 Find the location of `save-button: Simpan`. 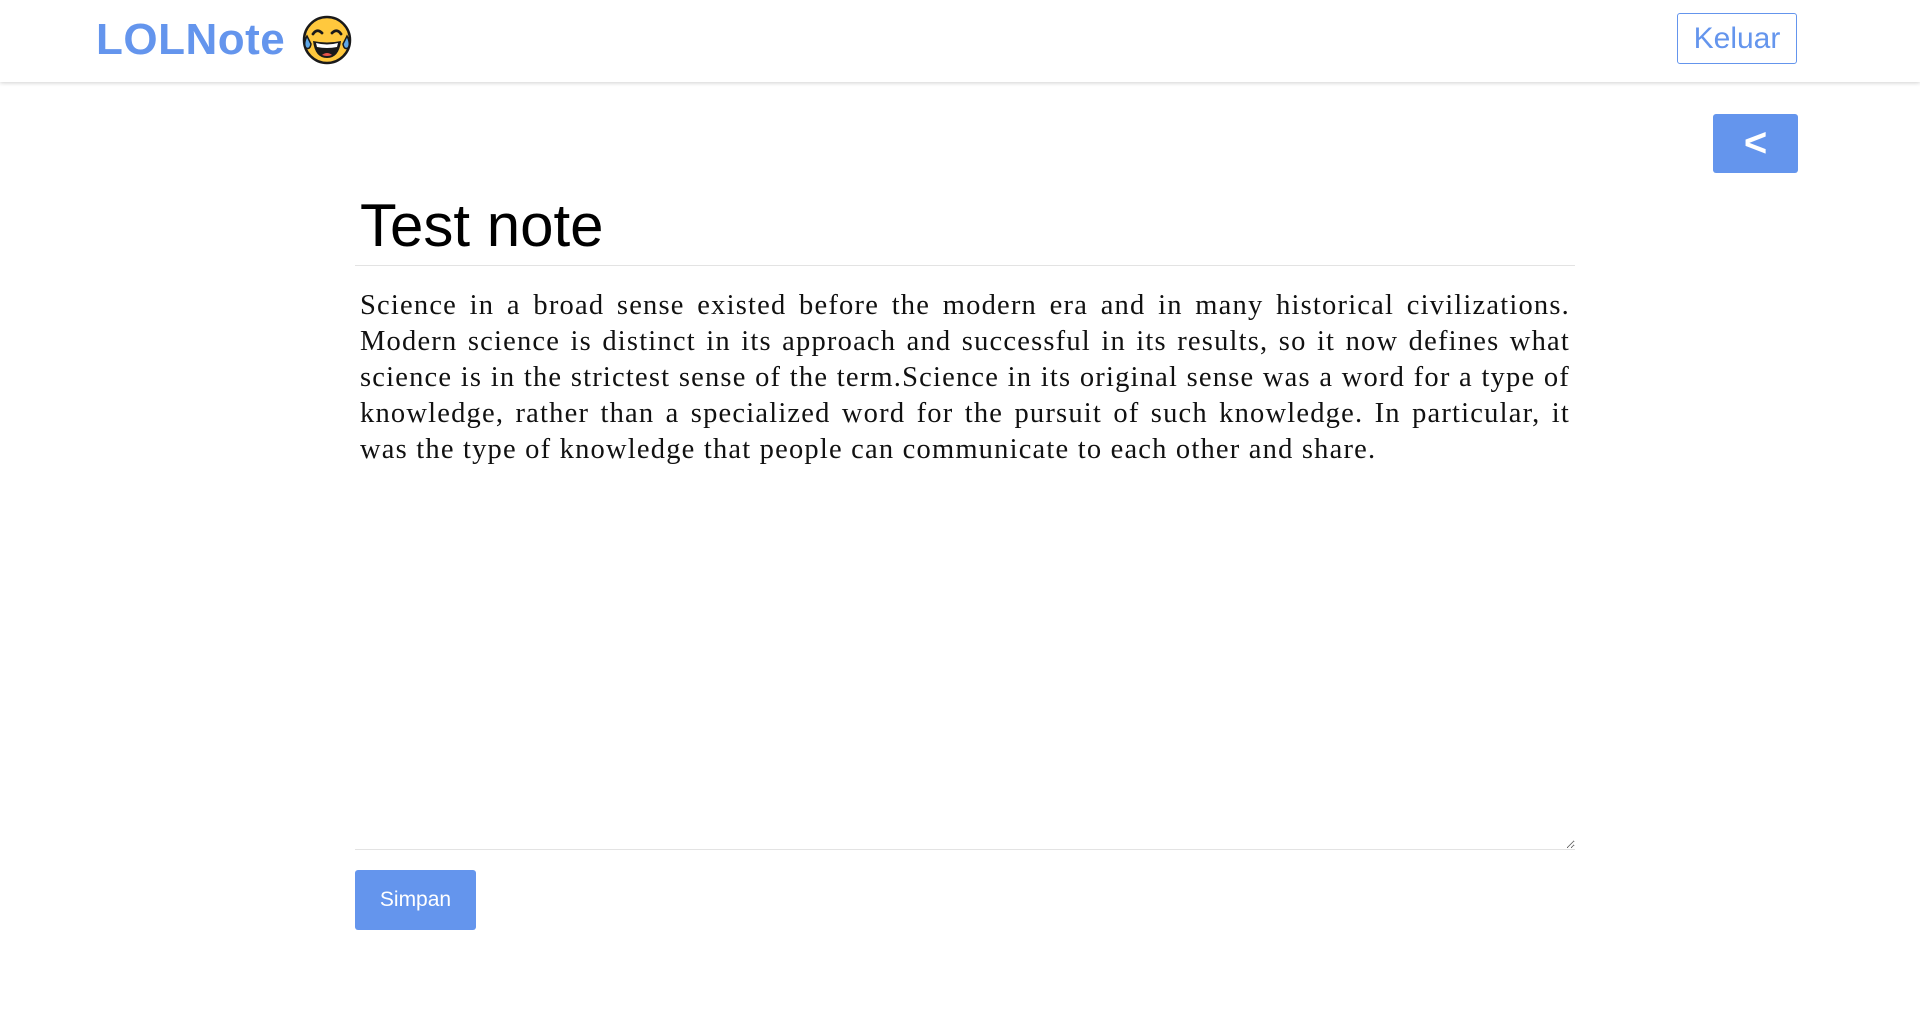

save-button: Simpan is located at coordinates (415, 900).